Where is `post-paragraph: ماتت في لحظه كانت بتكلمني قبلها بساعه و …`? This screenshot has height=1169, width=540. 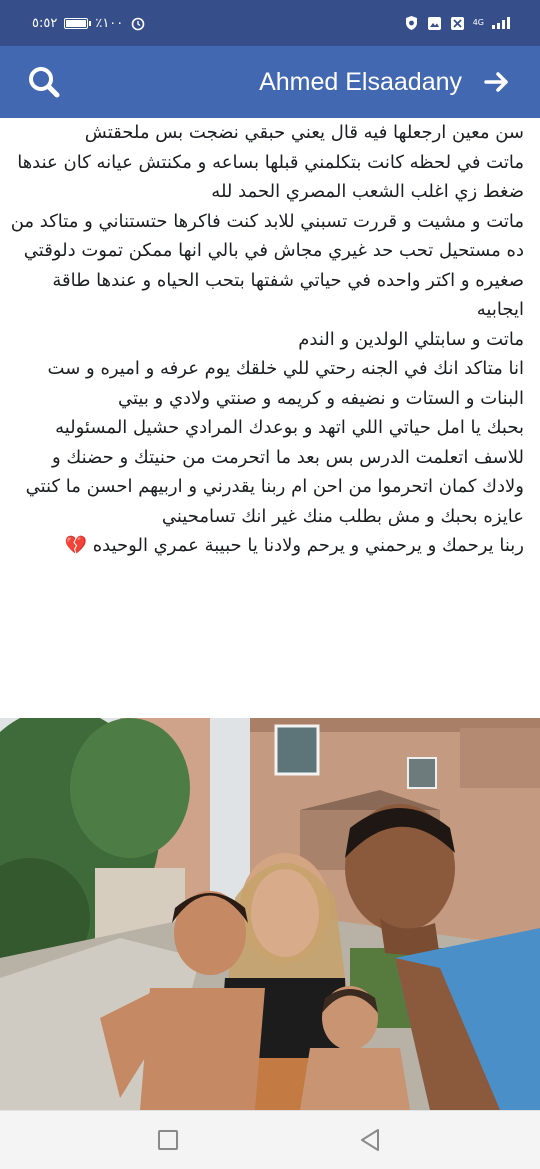
post-paragraph: ماتت في لحظه كانت بتكلمني قبلها بساعه و … is located at coordinates (270, 177).